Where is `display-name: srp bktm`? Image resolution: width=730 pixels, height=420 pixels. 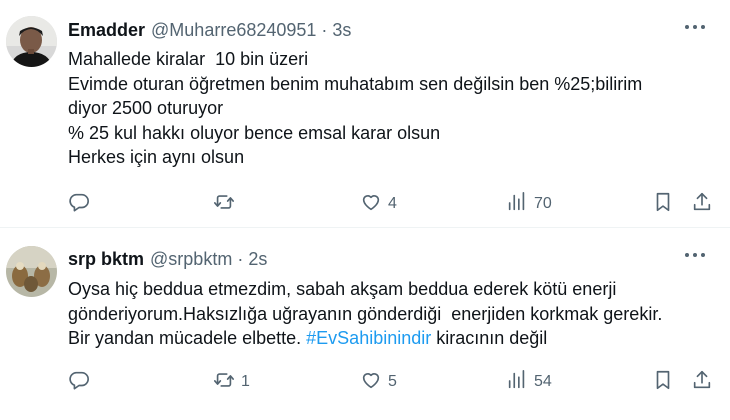
display-name: srp bktm is located at coordinates (106, 259).